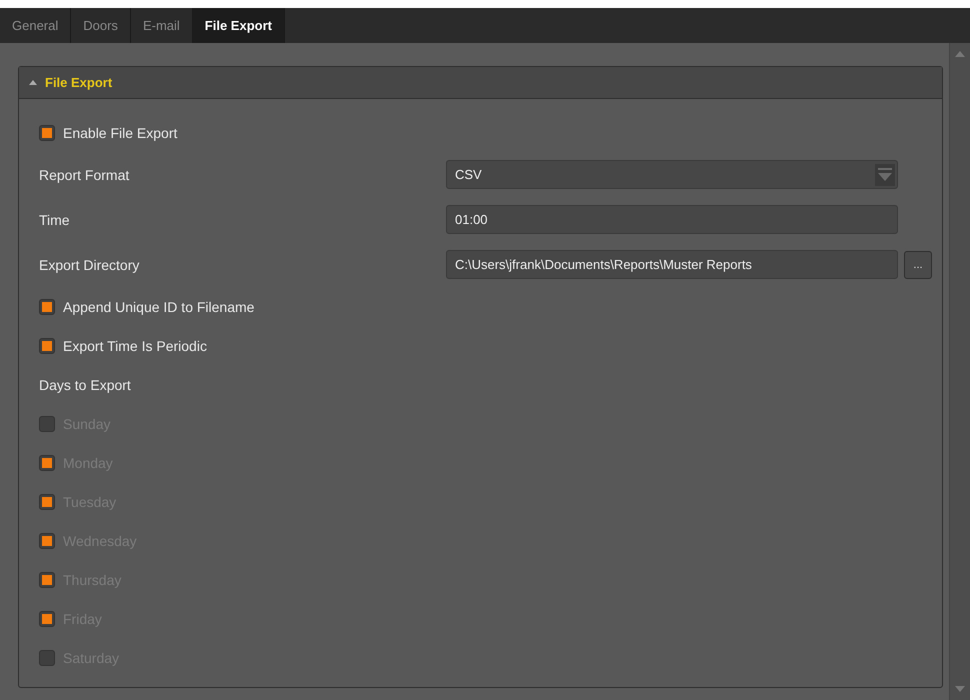  Describe the element at coordinates (135, 346) in the screenshot. I see `checkbox-label: Export Time Is Periodic` at that location.